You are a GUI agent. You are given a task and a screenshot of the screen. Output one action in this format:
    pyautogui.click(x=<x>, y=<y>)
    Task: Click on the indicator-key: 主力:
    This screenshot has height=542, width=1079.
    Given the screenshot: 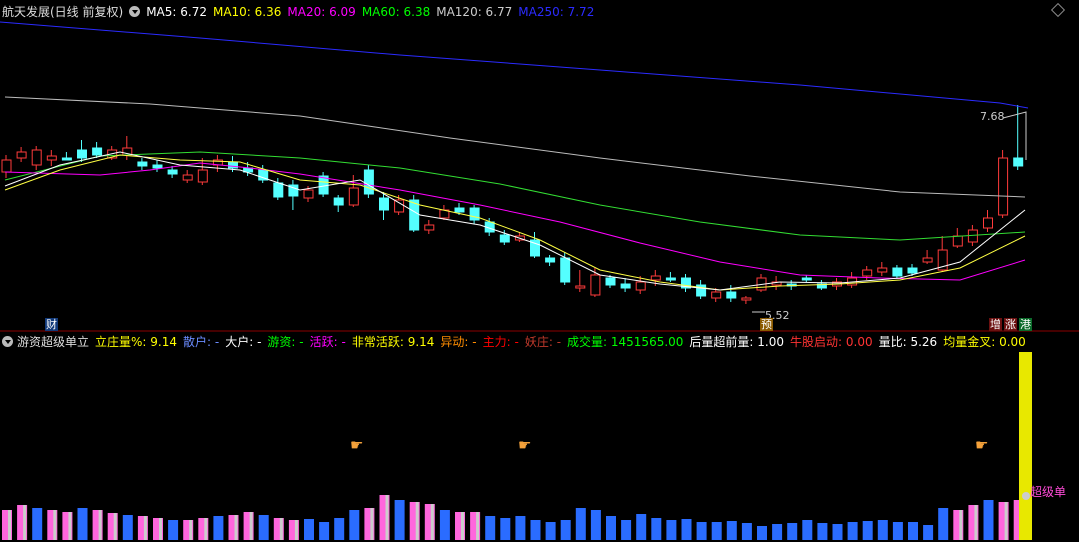 What is the action you would take?
    pyautogui.click(x=496, y=342)
    